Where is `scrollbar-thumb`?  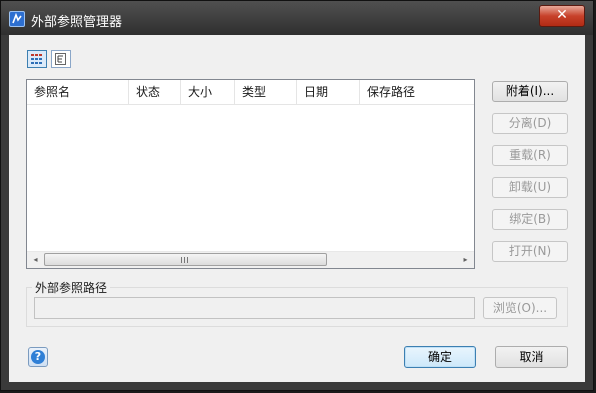 scrollbar-thumb is located at coordinates (185, 259).